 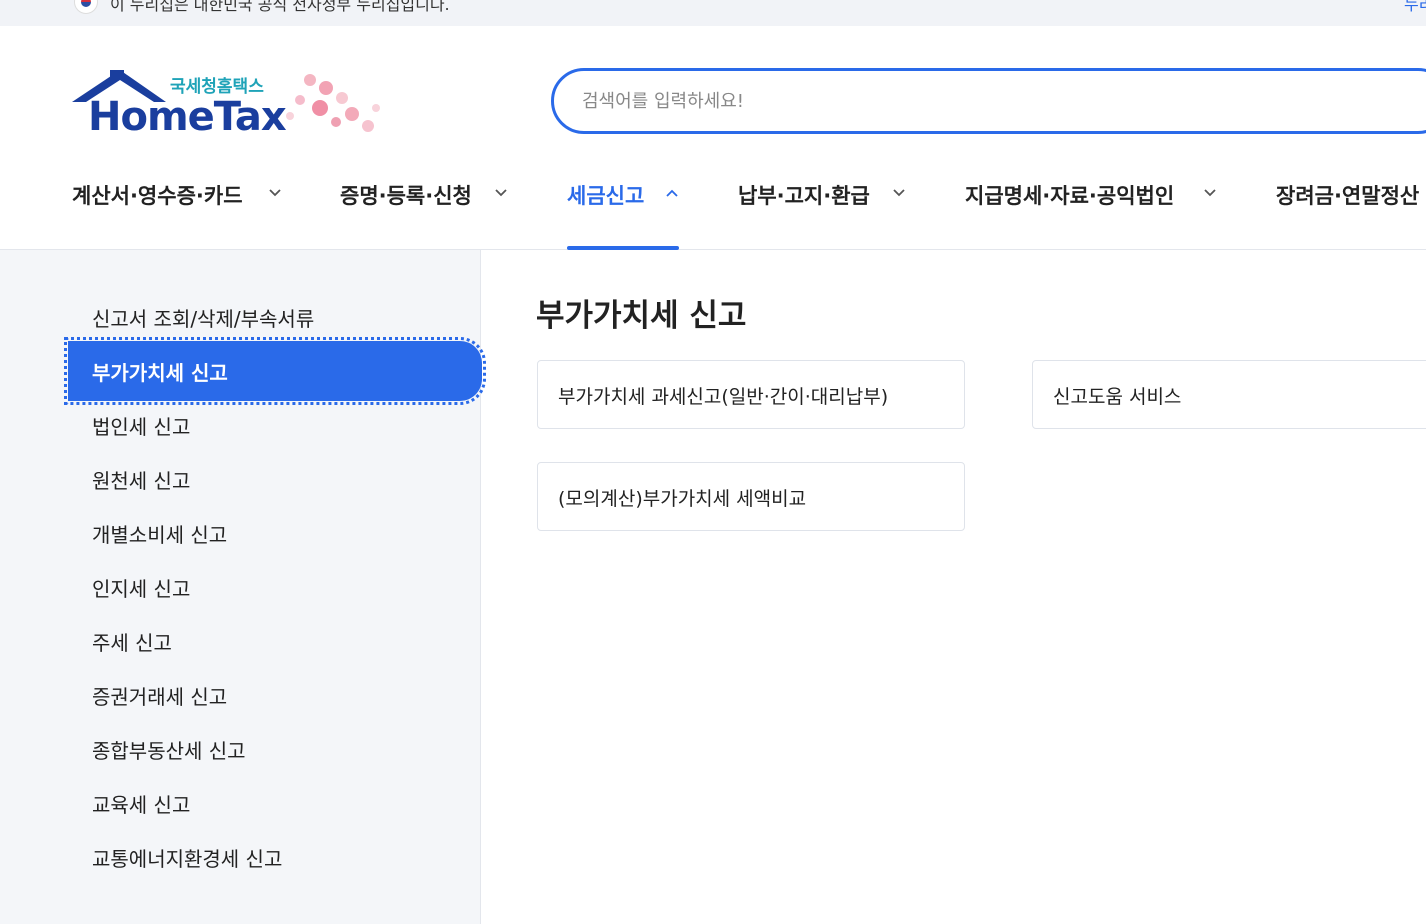 What do you see at coordinates (641, 316) in the screenshot?
I see `page-title: 부가가치세 신고` at bounding box center [641, 316].